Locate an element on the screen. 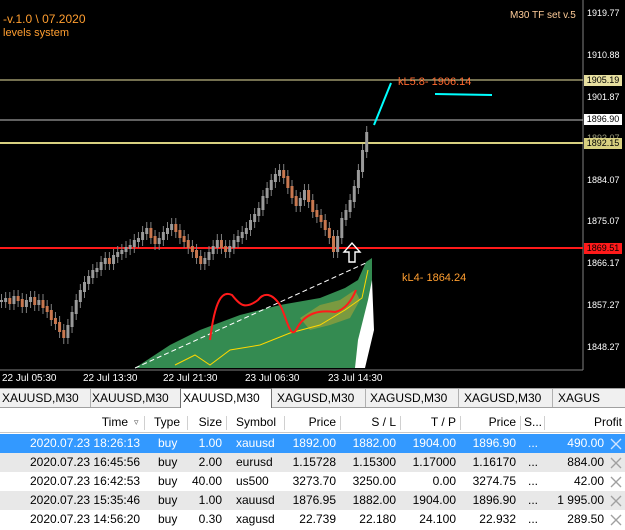 The width and height of the screenshot is (625, 530). cell-sl: 3250.00 is located at coordinates (374, 481).